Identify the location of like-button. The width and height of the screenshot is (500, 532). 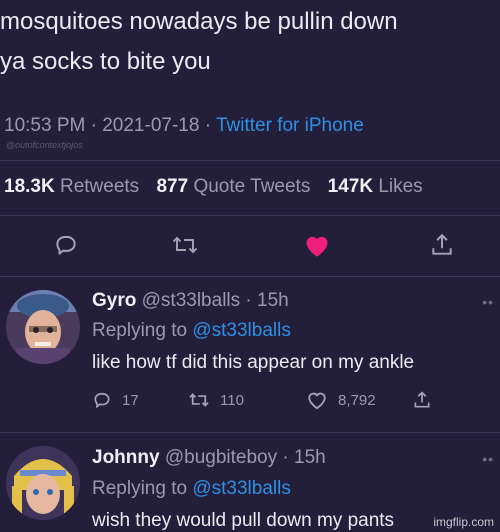
(317, 245).